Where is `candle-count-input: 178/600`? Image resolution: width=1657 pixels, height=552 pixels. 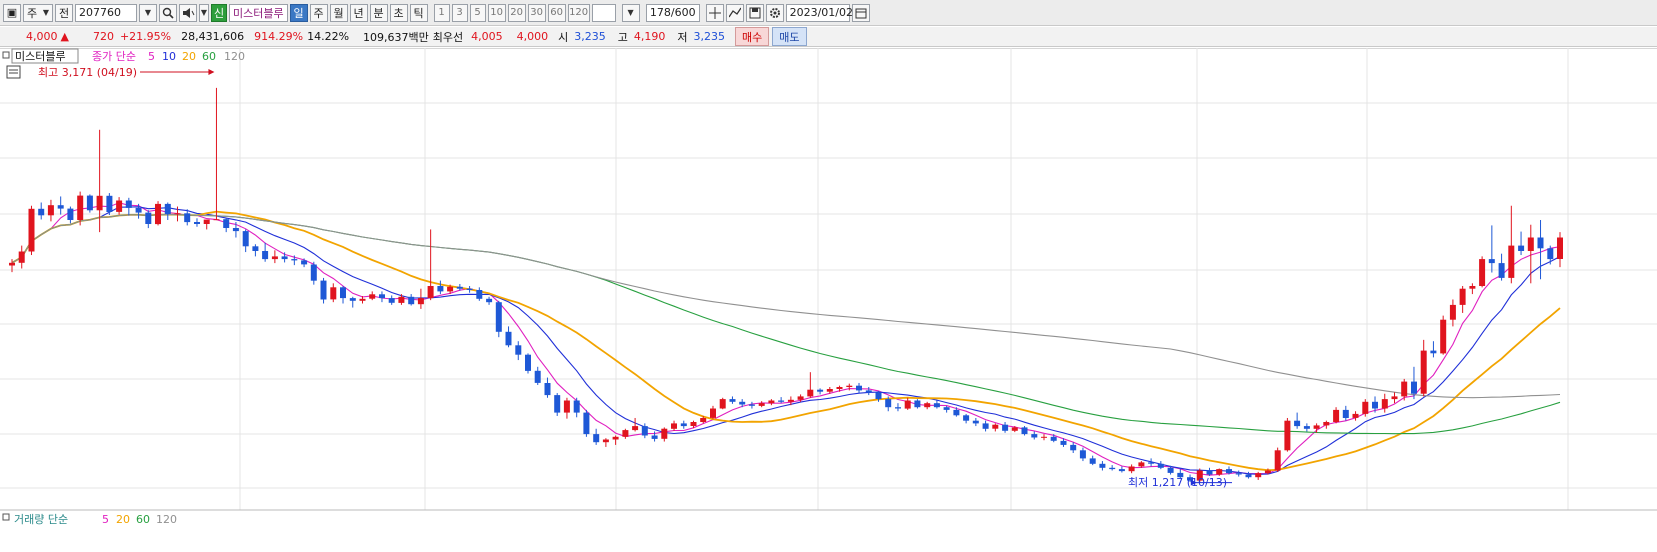 candle-count-input: 178/600 is located at coordinates (672, 12).